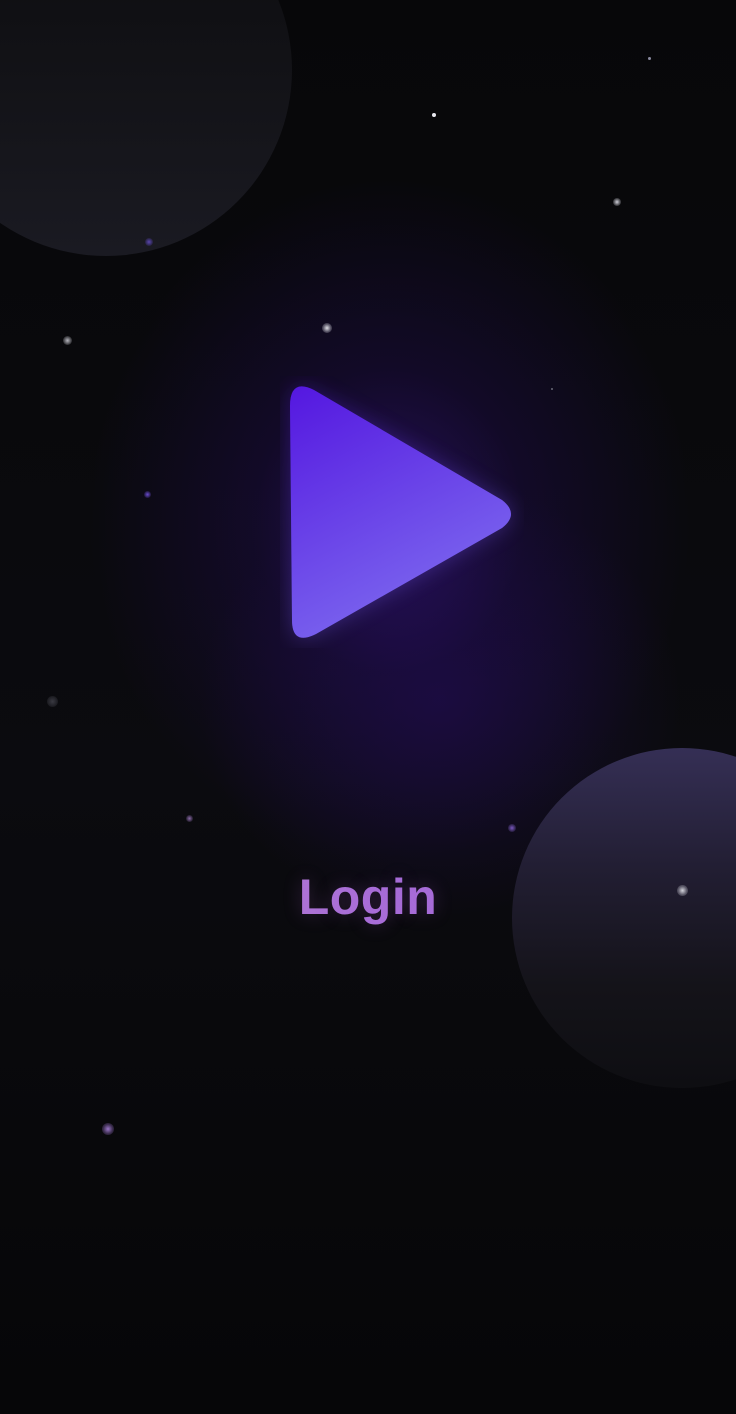 The width and height of the screenshot is (736, 1414). I want to click on login-button: Login, so click(368, 897).